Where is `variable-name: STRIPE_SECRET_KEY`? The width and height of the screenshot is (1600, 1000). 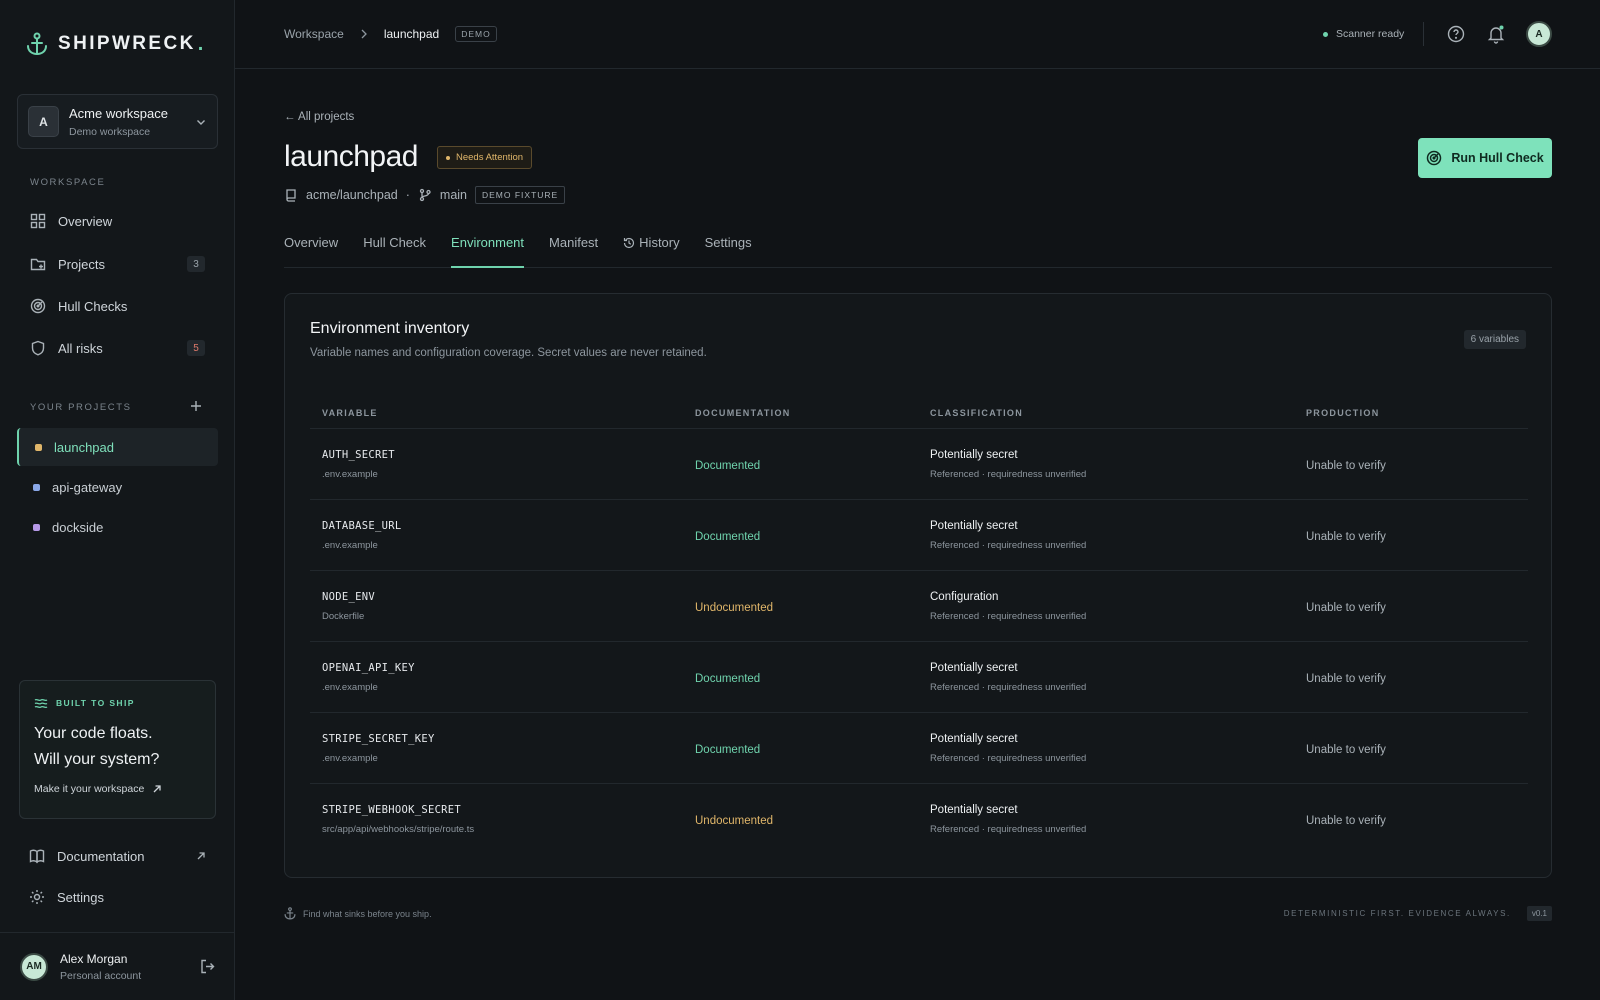 variable-name: STRIPE_SECRET_KEY is located at coordinates (378, 738).